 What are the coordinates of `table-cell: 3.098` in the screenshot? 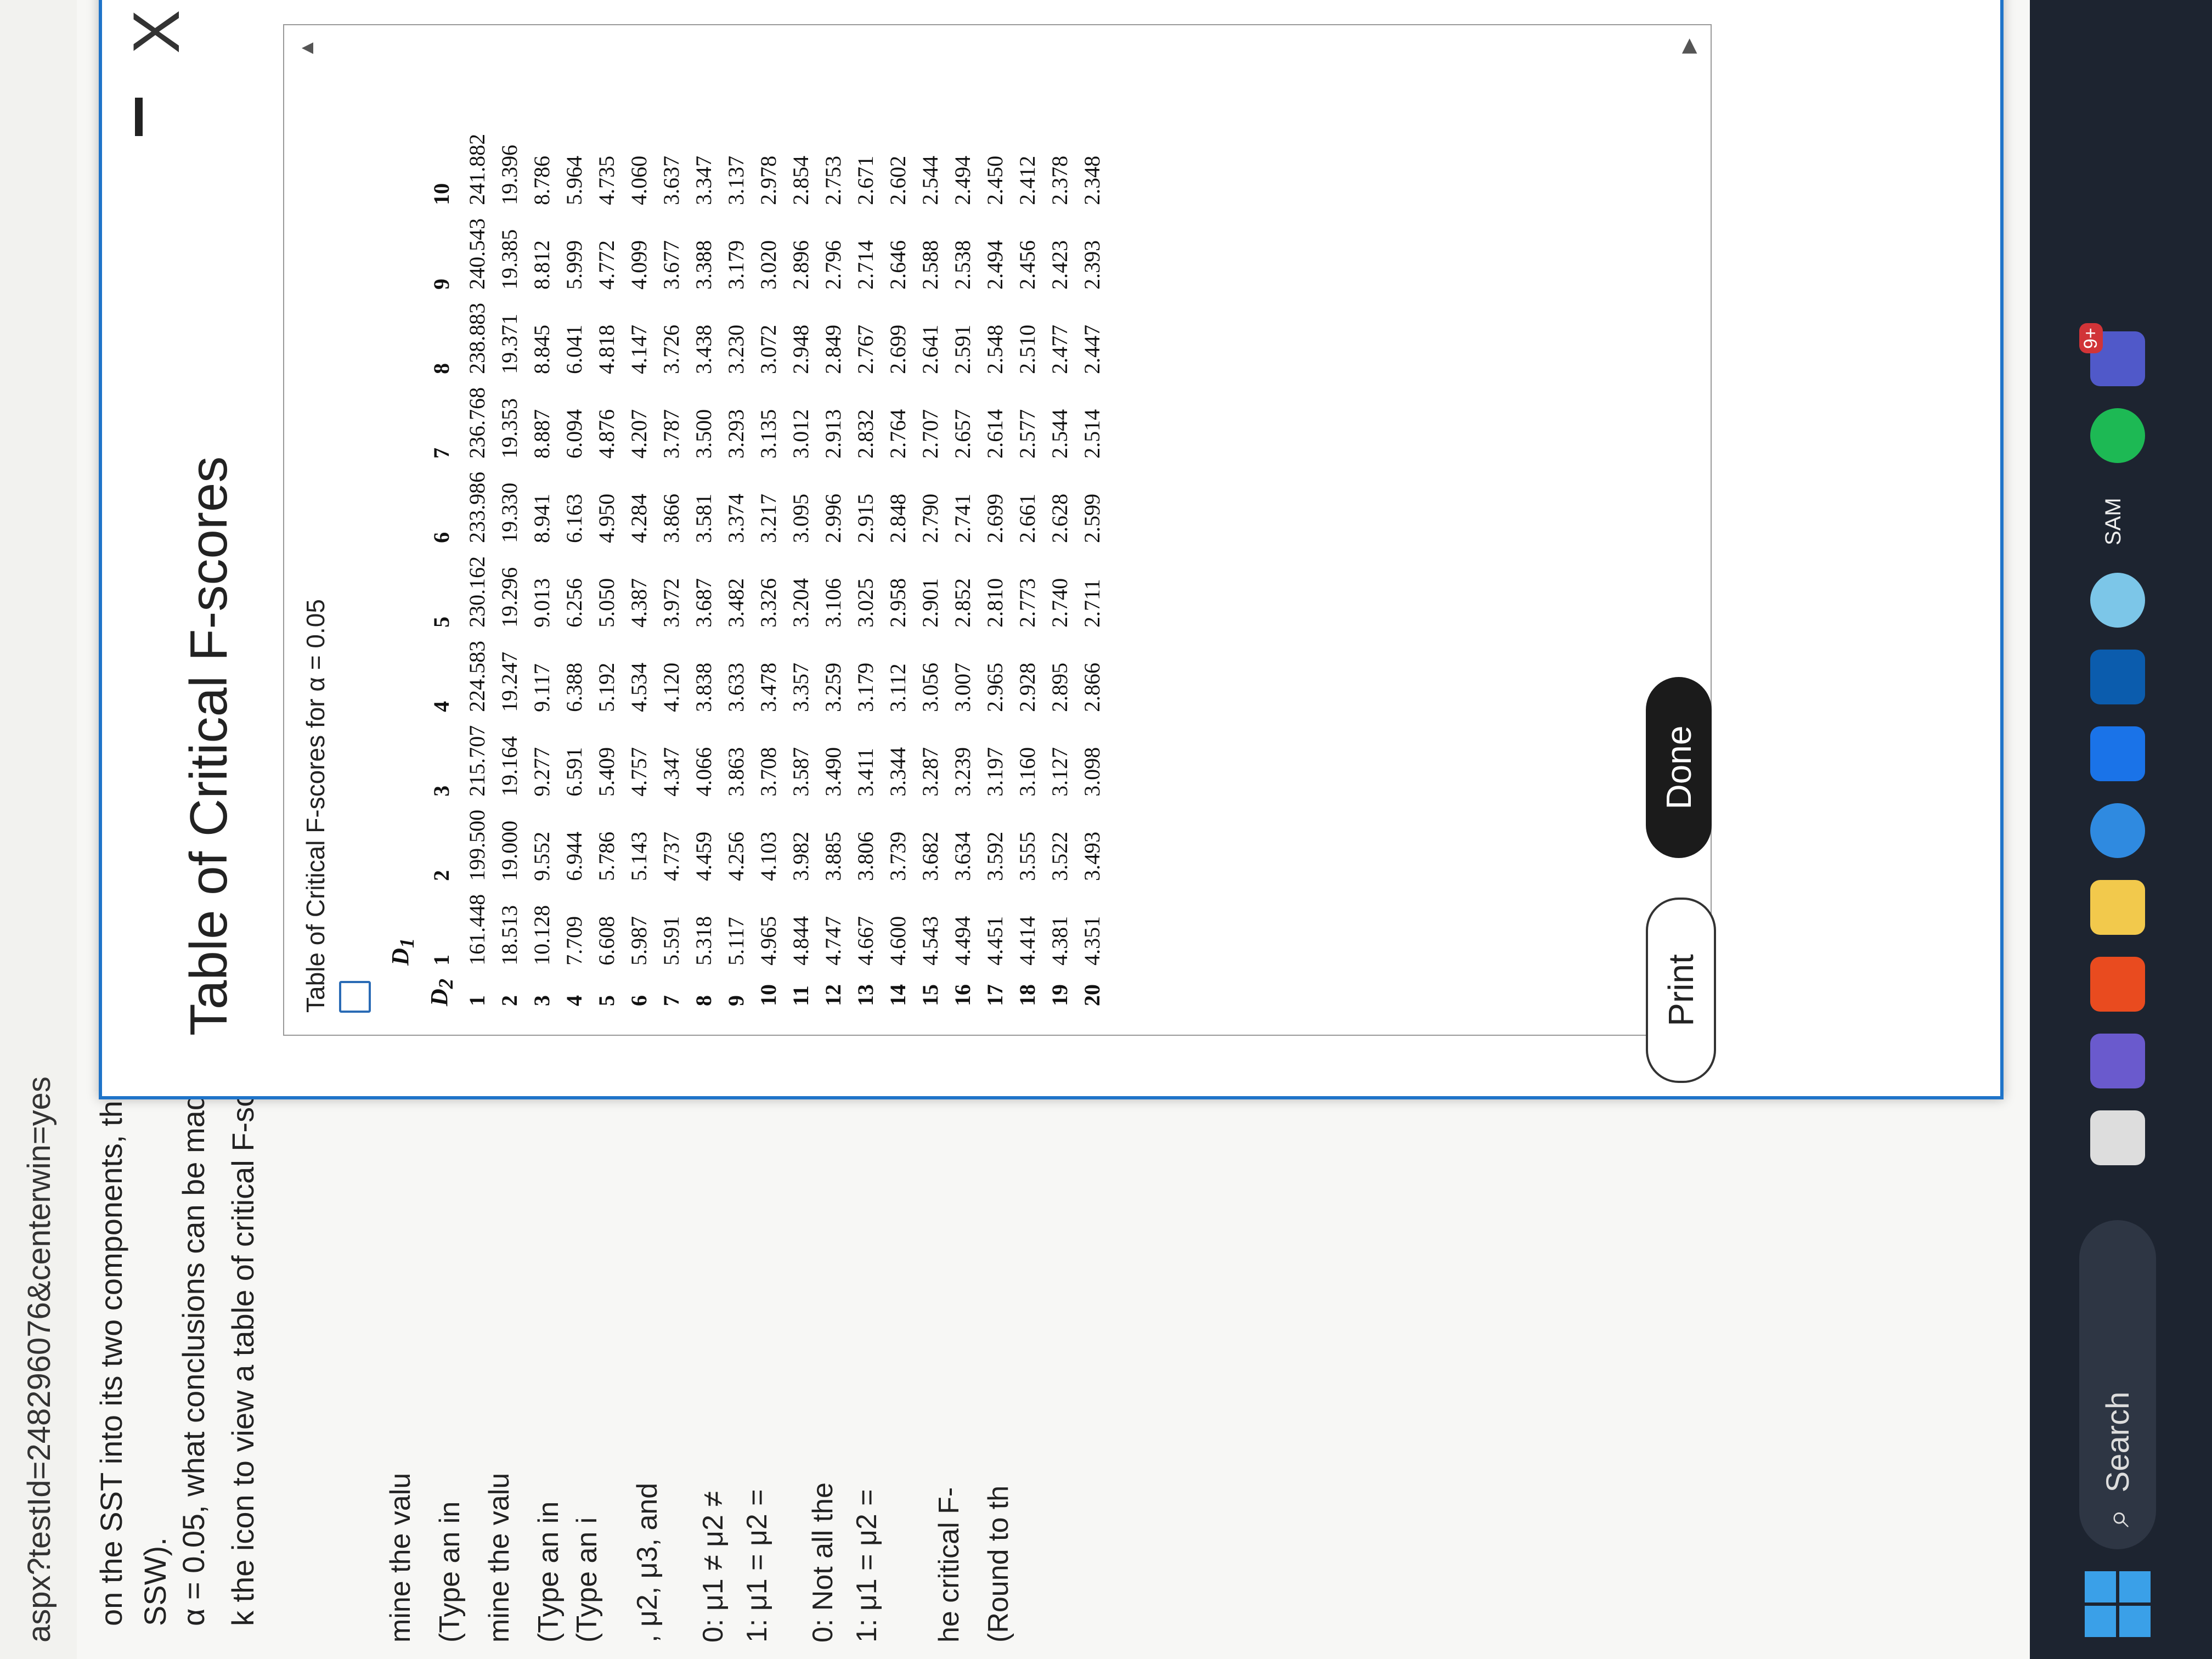 It's located at (1091, 772).